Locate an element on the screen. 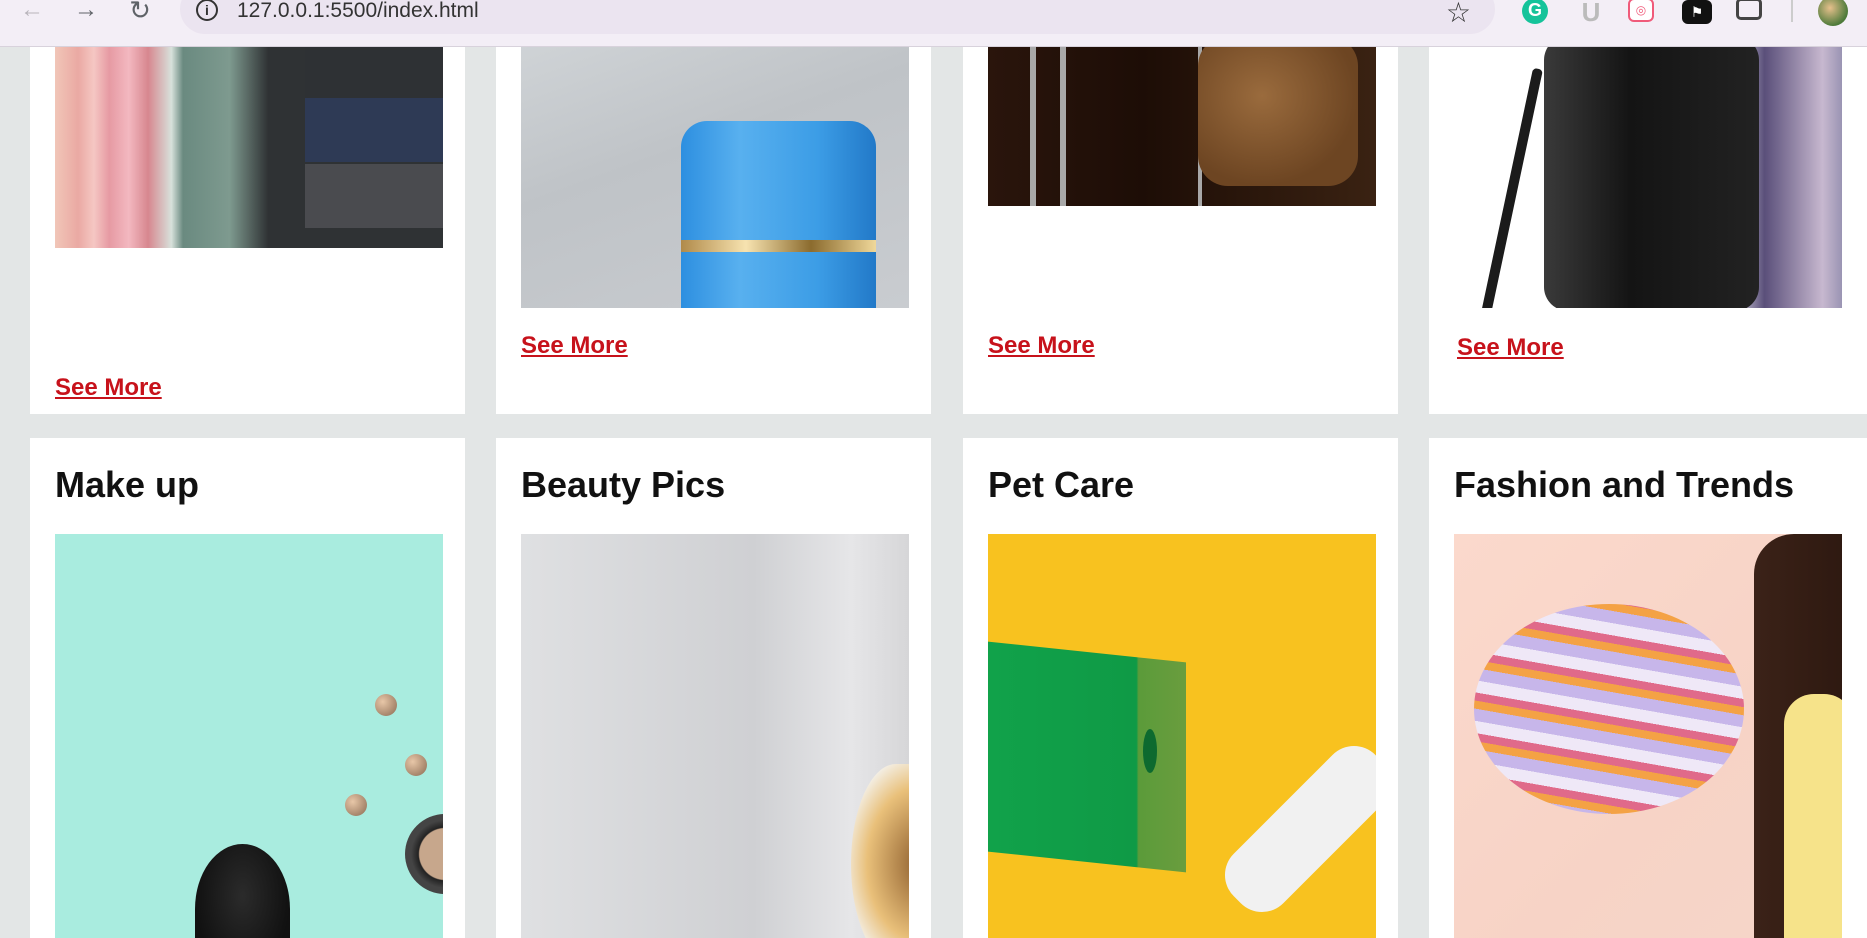 The image size is (1867, 938). extension-dark-icon: ⚑ is located at coordinates (1697, 12).